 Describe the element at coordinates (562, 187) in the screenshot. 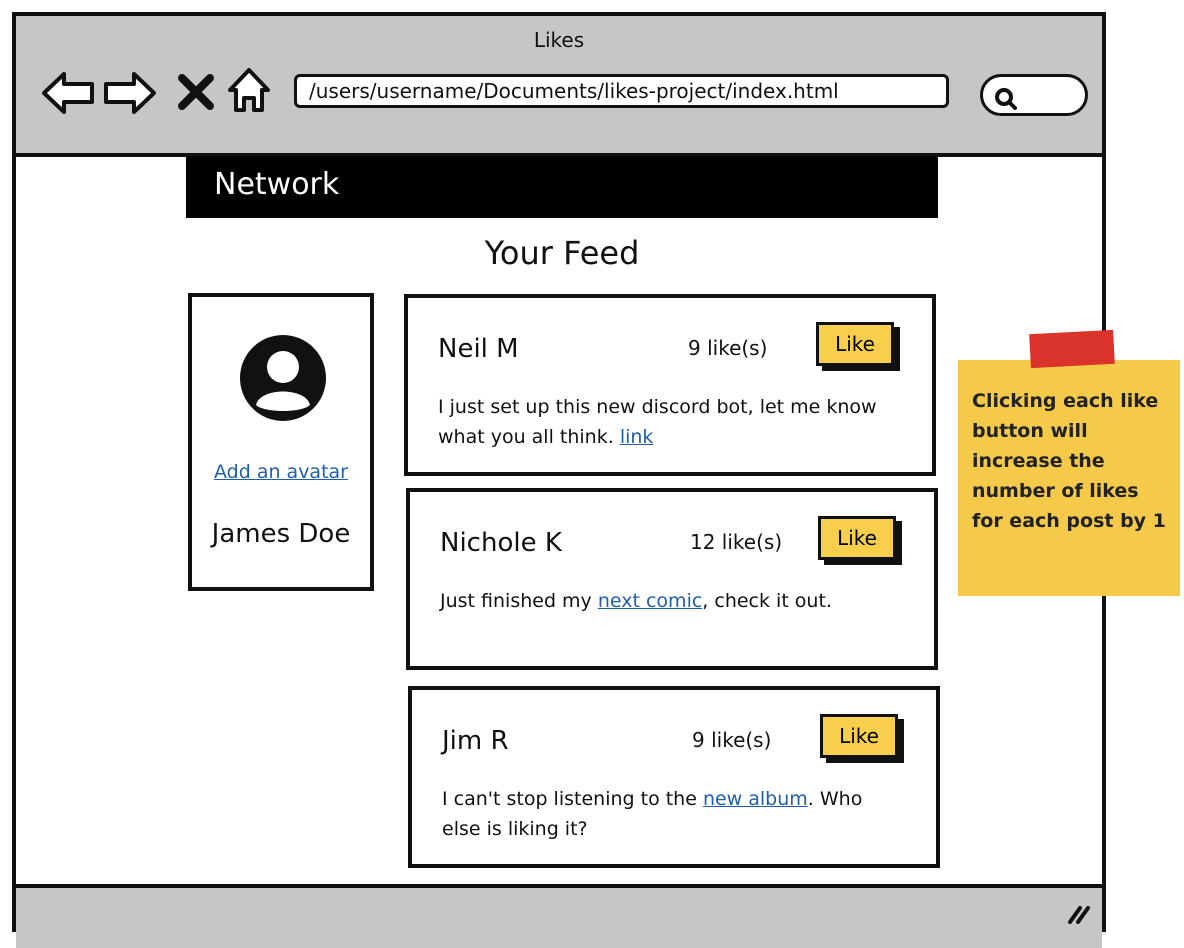

I see `app-navbar: Network` at that location.